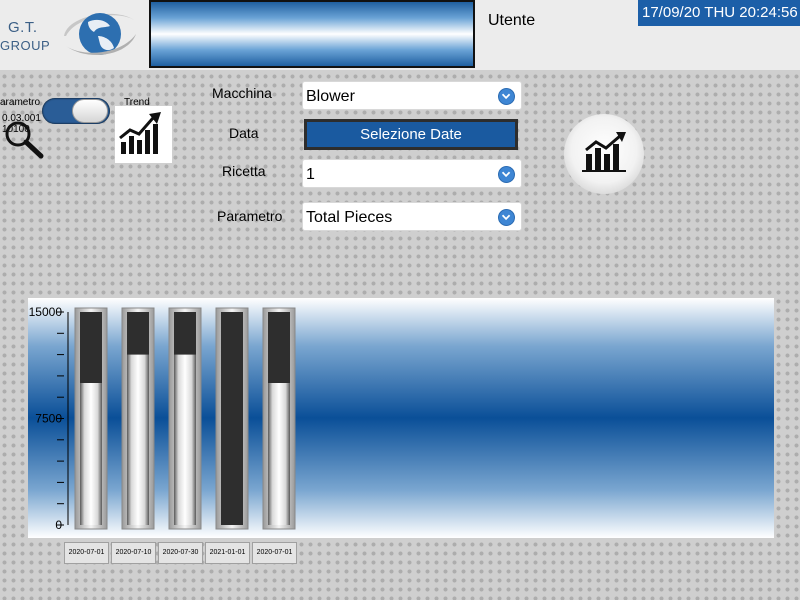 This screenshot has height=600, width=800. What do you see at coordinates (242, 93) in the screenshot?
I see `machine-label: Macchina` at bounding box center [242, 93].